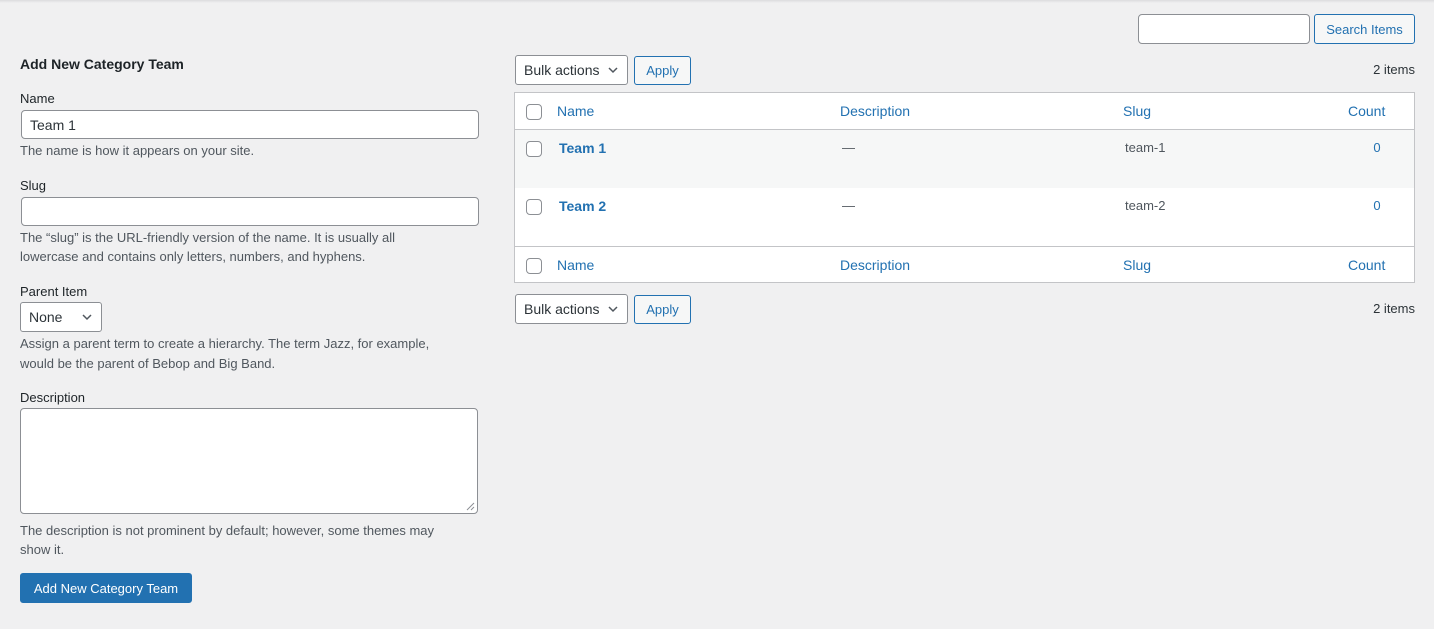 This screenshot has width=1434, height=629. What do you see at coordinates (575, 265) in the screenshot?
I see `column-name-footer: Name` at bounding box center [575, 265].